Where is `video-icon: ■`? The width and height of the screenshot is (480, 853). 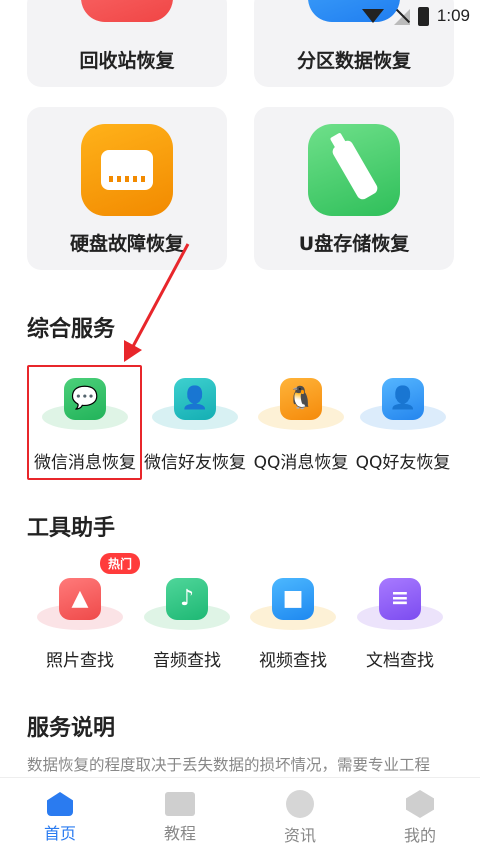 video-icon: ■ is located at coordinates (293, 599).